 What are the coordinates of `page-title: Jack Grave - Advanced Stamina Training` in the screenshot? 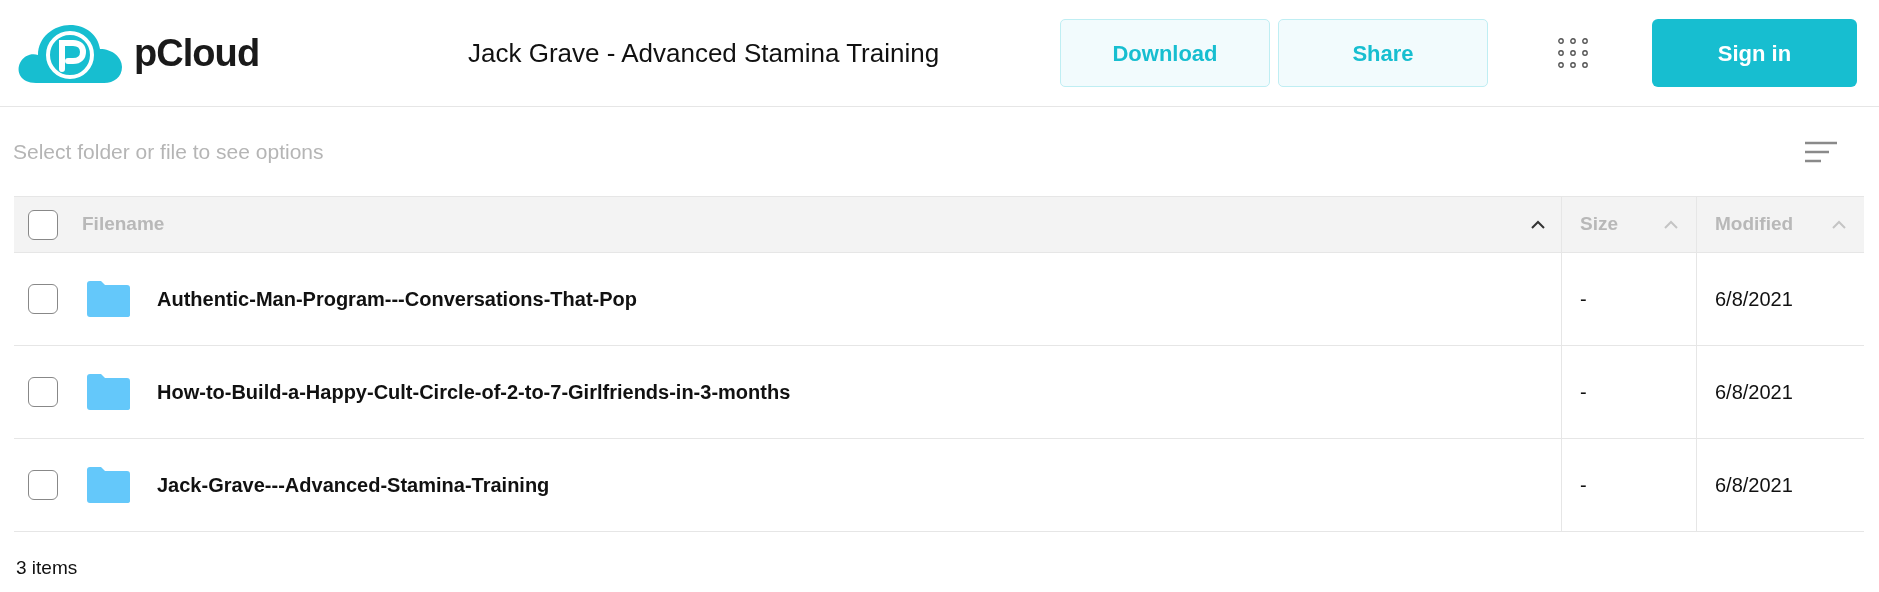 It's located at (704, 53).